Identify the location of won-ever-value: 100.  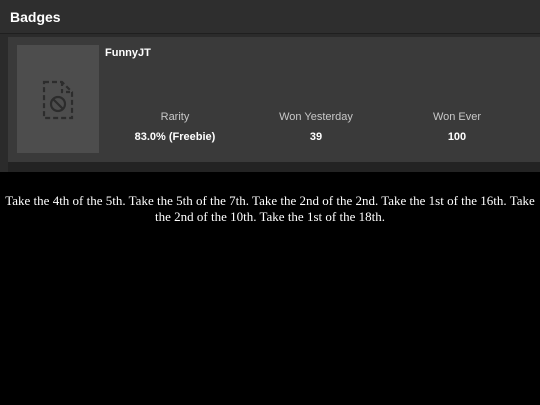
(457, 137).